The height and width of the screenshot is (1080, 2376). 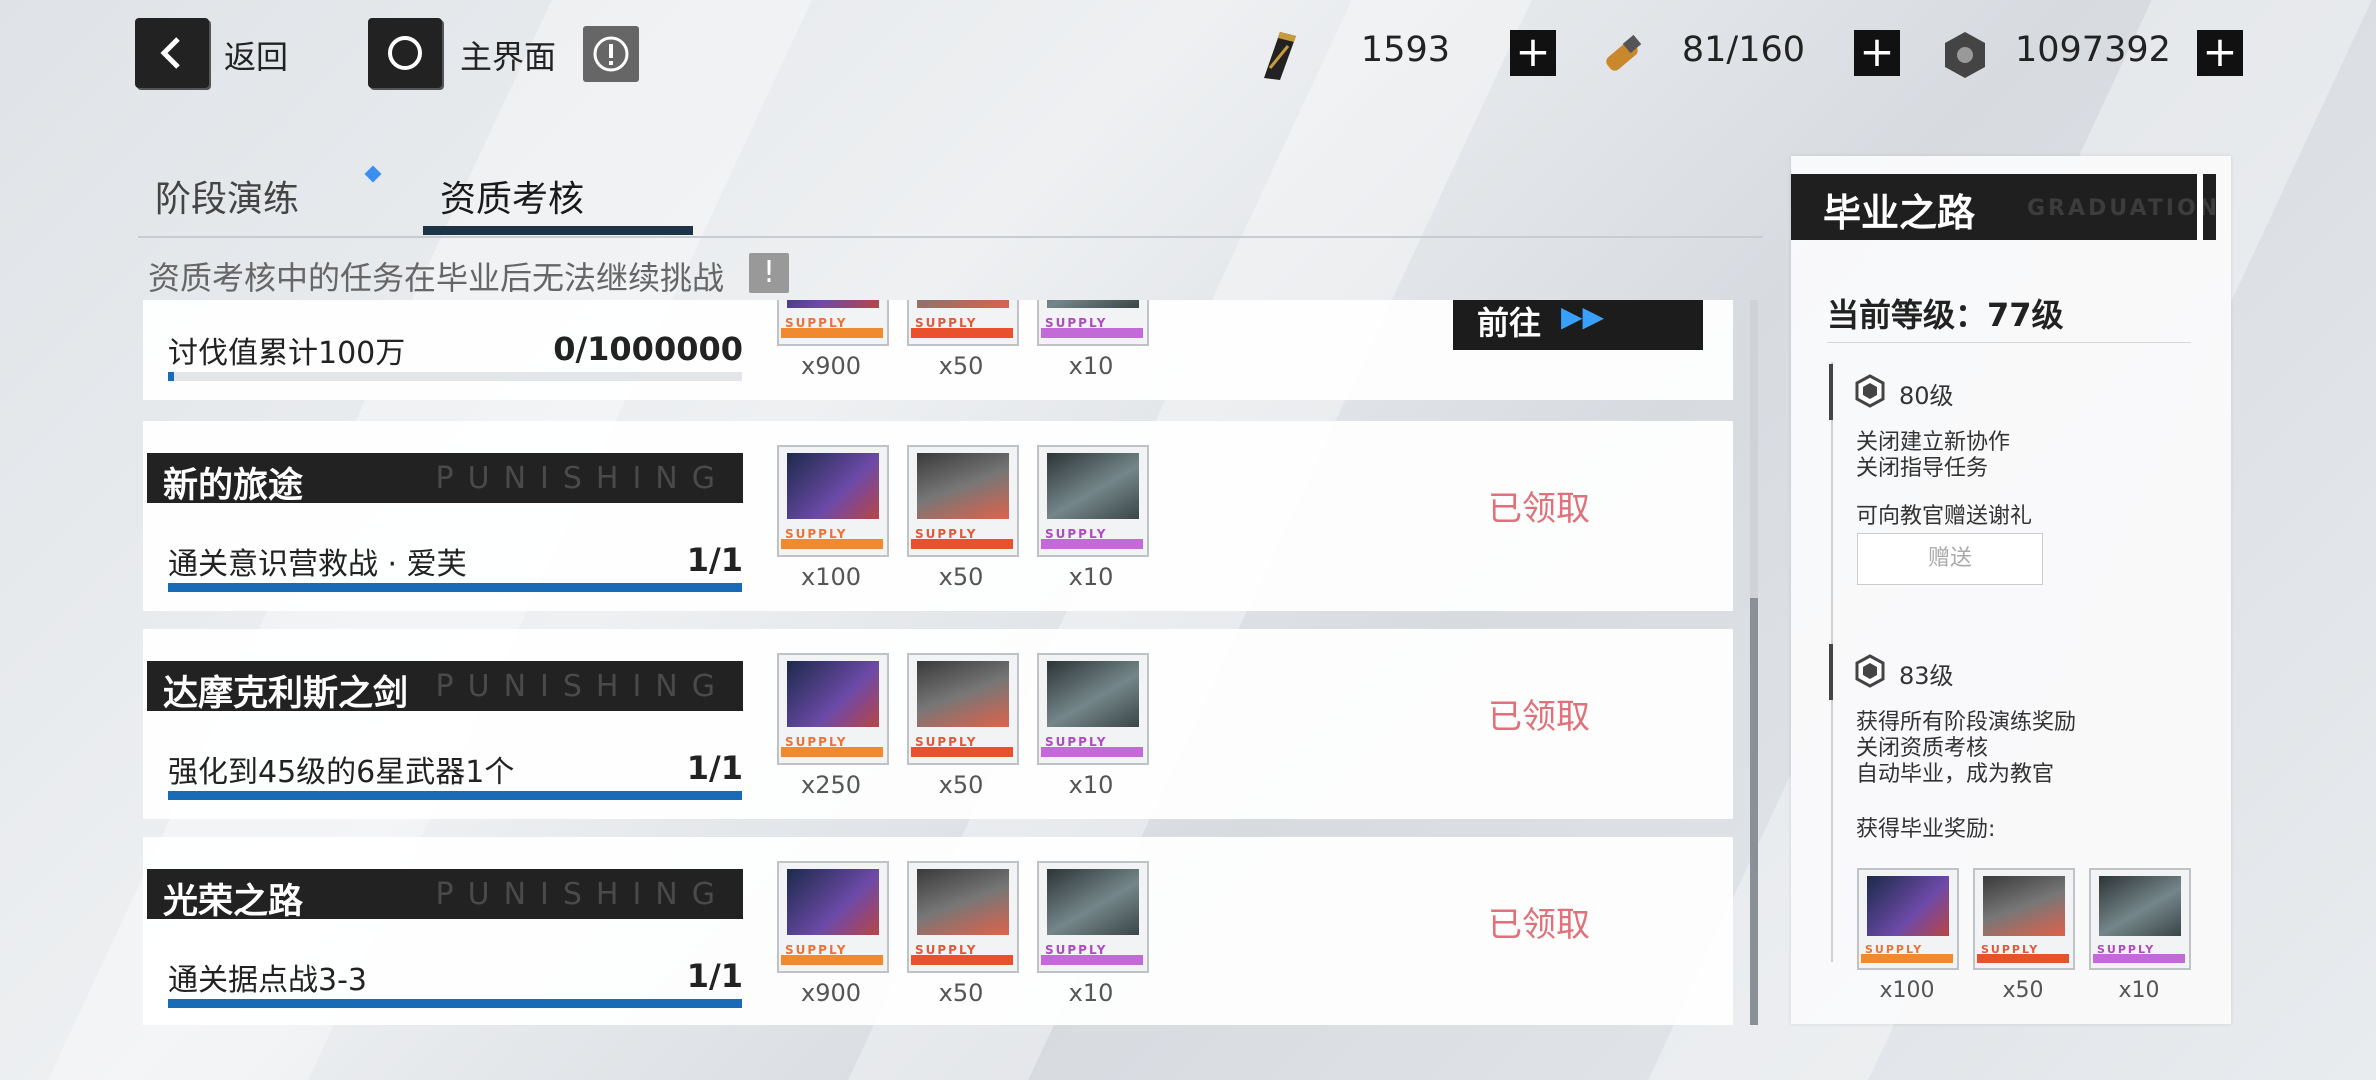 What do you see at coordinates (2093, 50) in the screenshot?
I see `coin-value: 1097392` at bounding box center [2093, 50].